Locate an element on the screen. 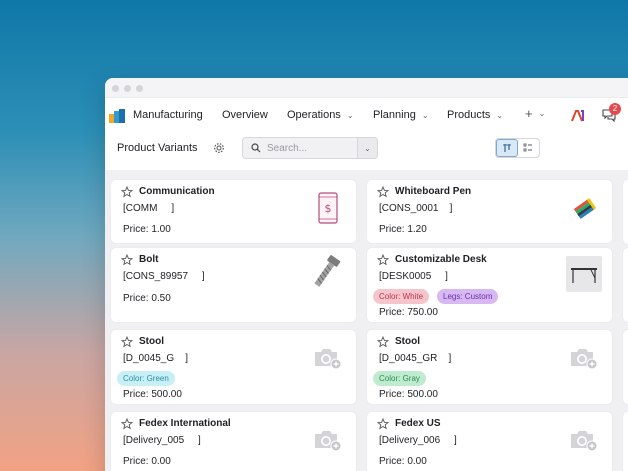 Image resolution: width=628 pixels, height=471 pixels. nav-overview-label: Overview is located at coordinates (245, 115).